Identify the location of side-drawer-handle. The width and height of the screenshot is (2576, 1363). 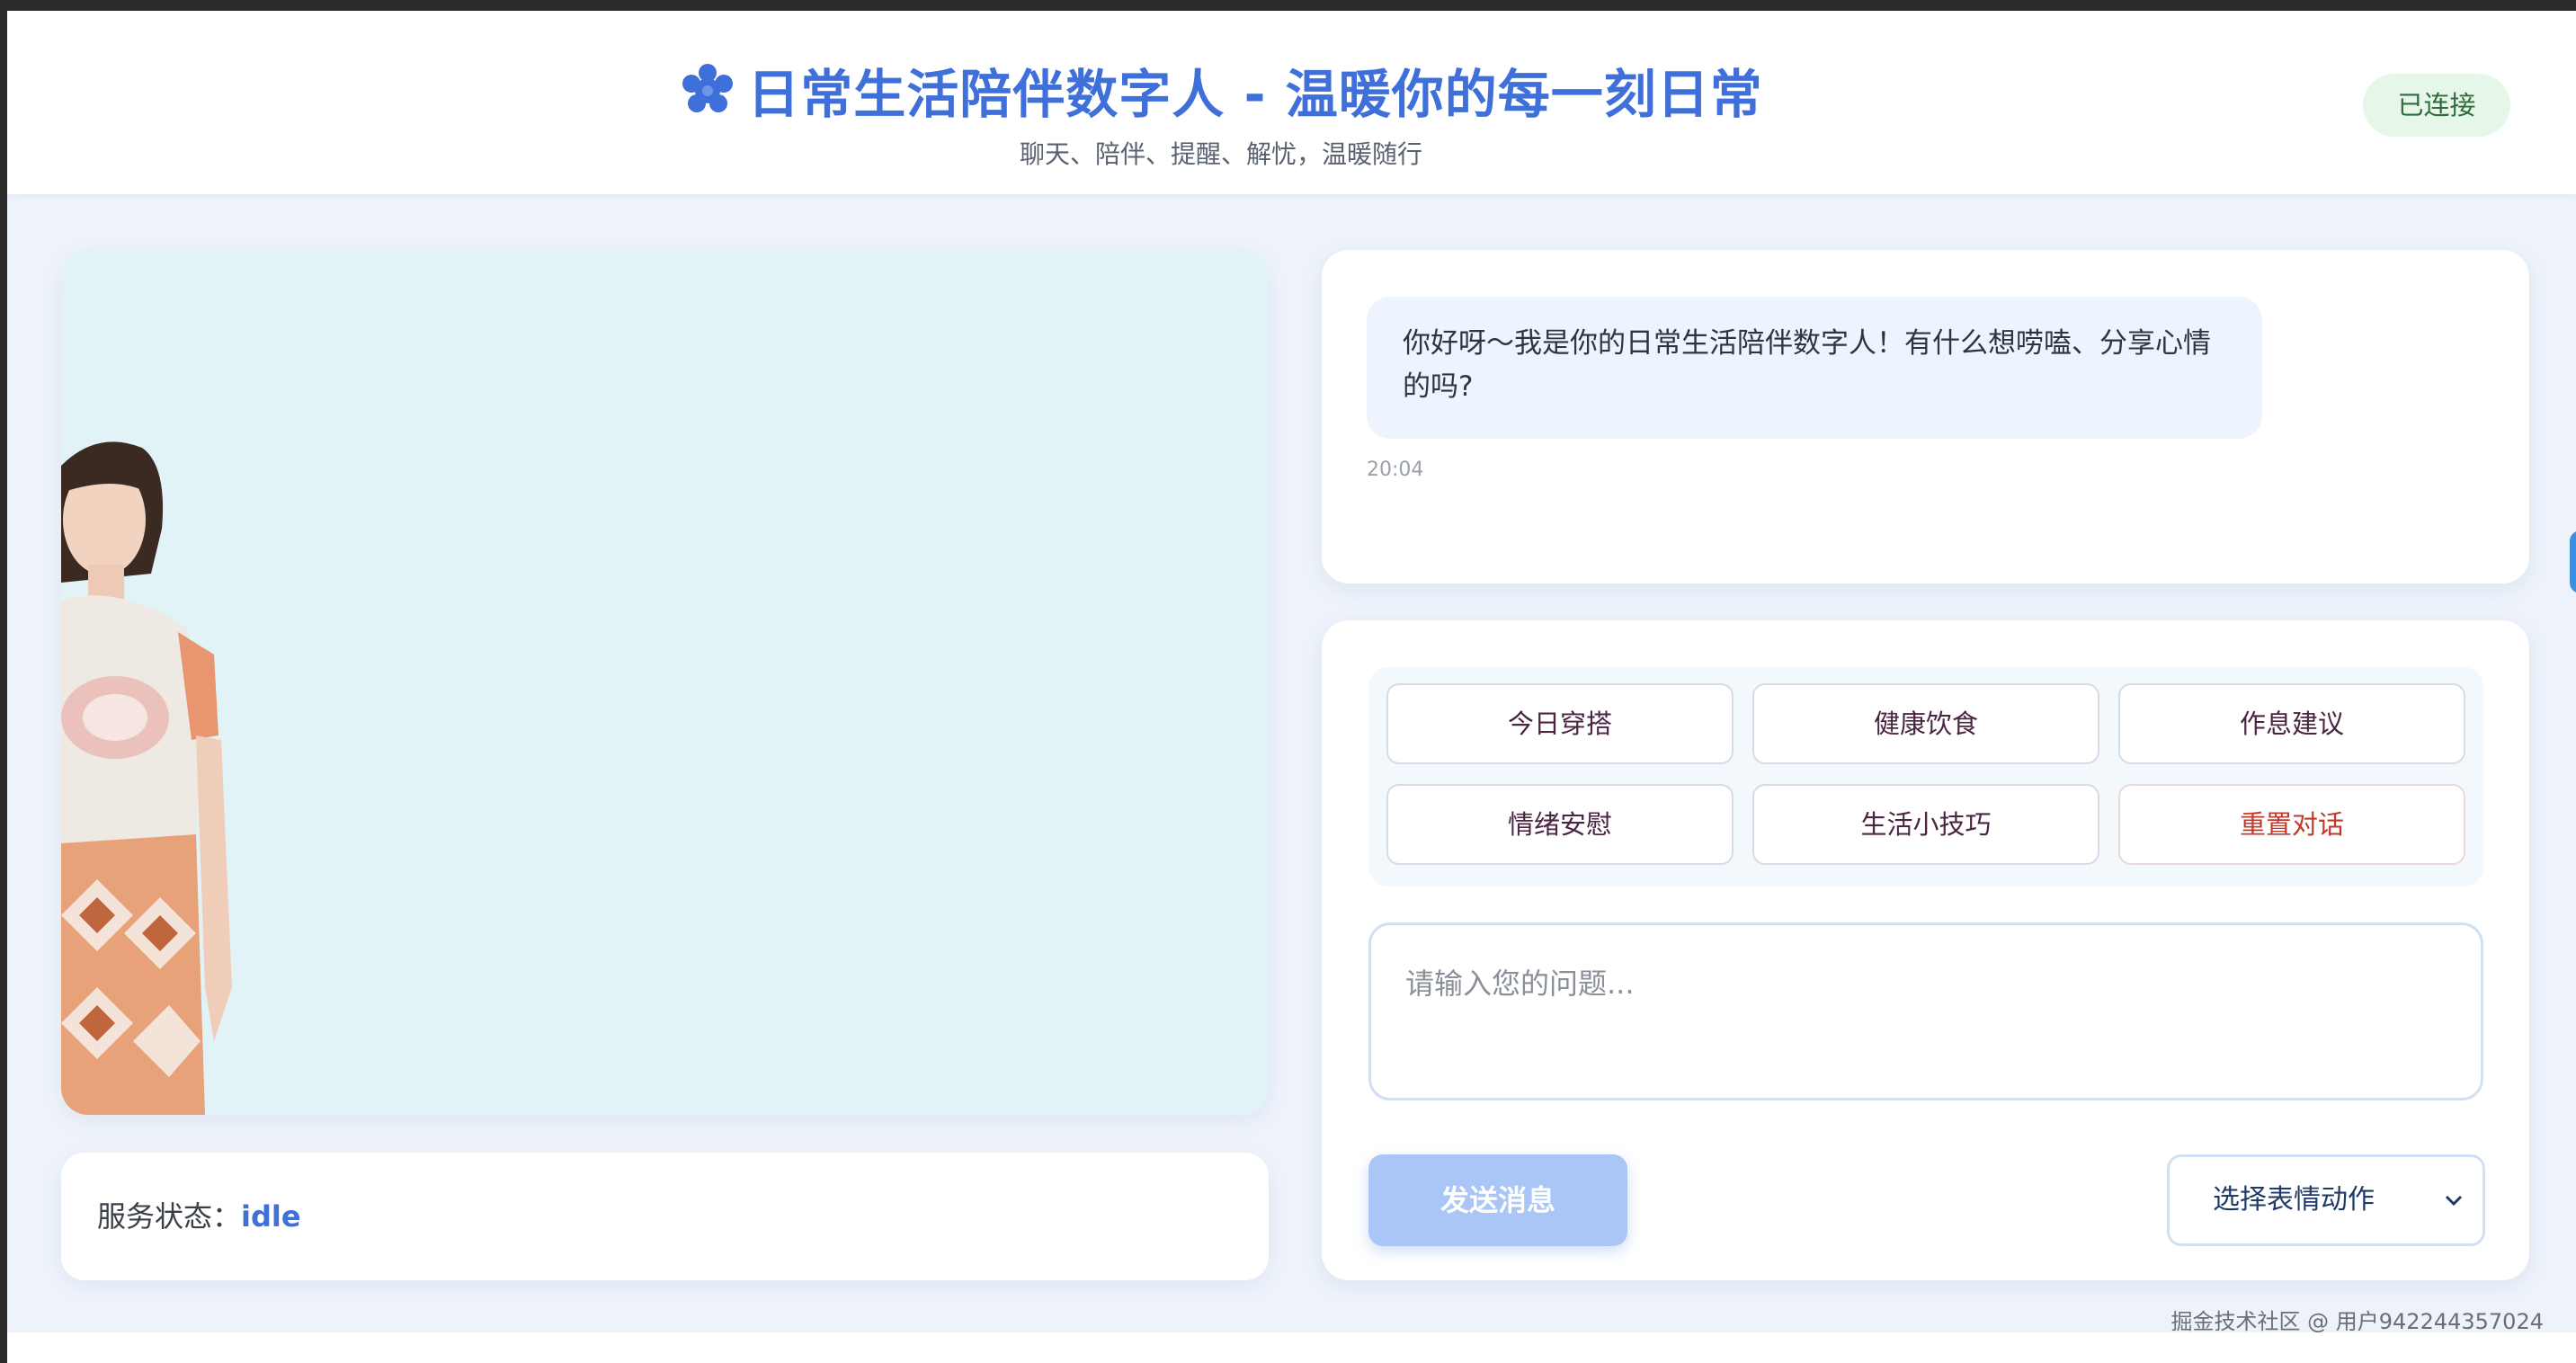
(2573, 561).